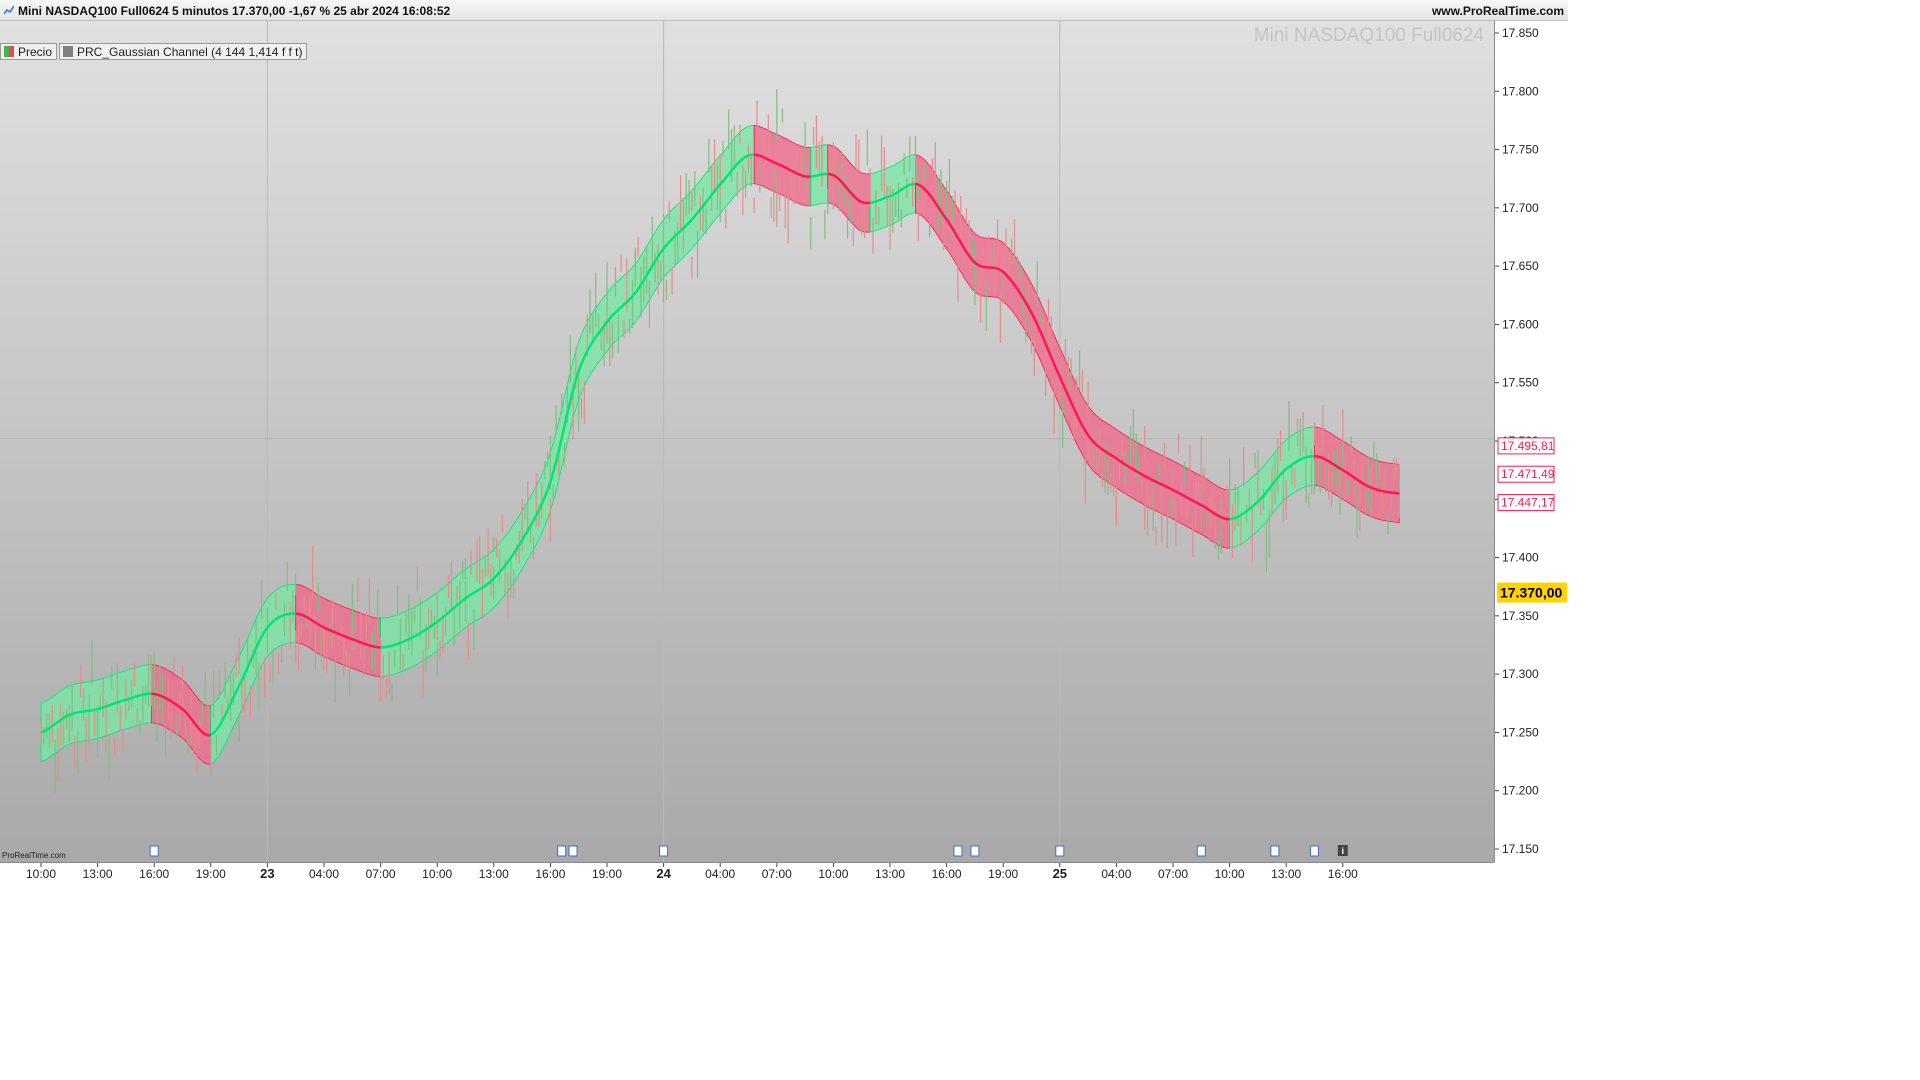 The image size is (1920, 1080). Describe the element at coordinates (1520, 558) in the screenshot. I see `y-tick-label: 17.400` at that location.